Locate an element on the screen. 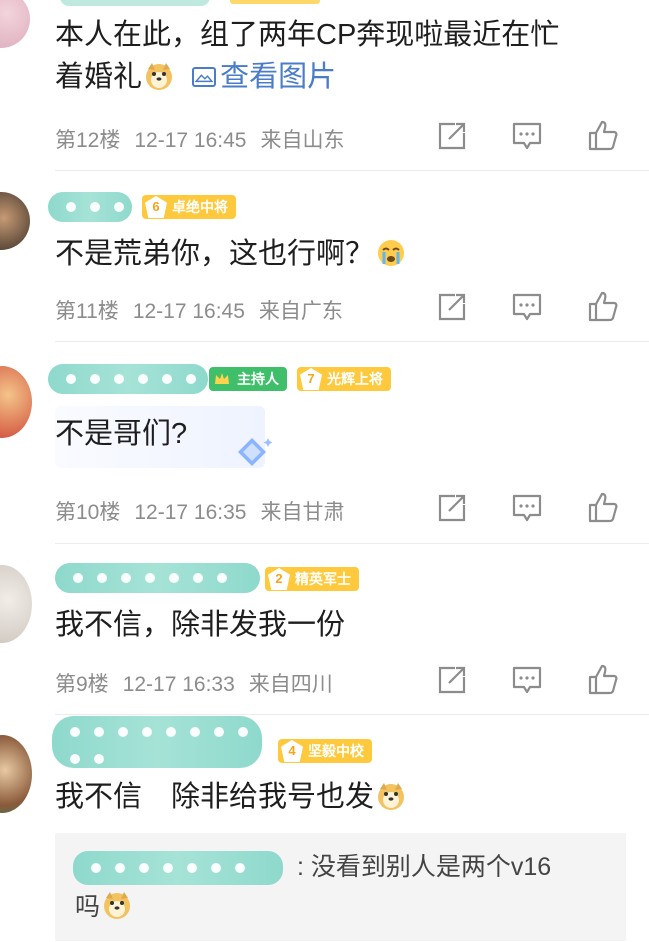 This screenshot has width=649, height=942. post-meta: 第10楼 12-17 16:35 来自甘肃 is located at coordinates (206, 511).